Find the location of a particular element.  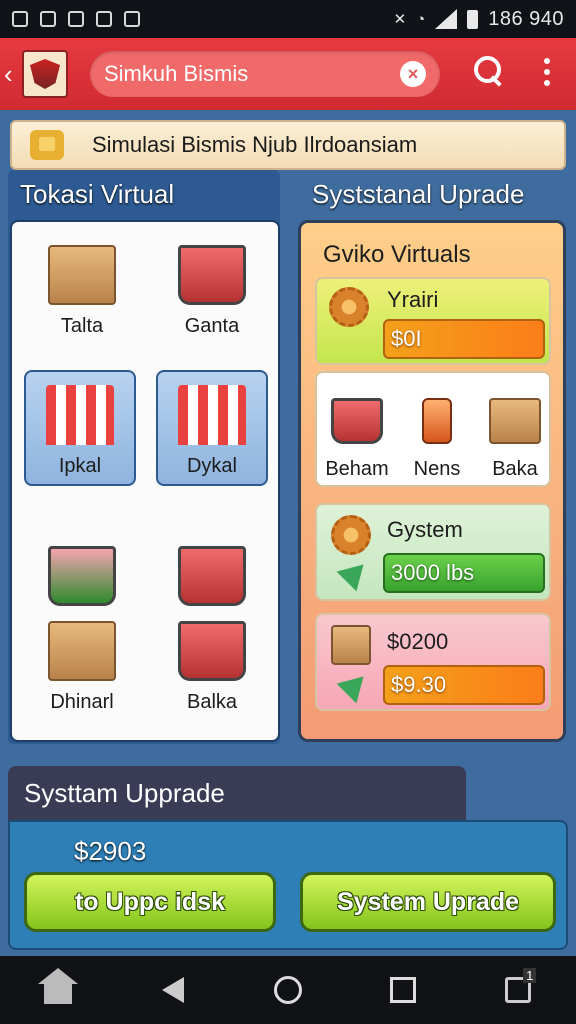

grid-item-4: Dykal is located at coordinates (212, 428).